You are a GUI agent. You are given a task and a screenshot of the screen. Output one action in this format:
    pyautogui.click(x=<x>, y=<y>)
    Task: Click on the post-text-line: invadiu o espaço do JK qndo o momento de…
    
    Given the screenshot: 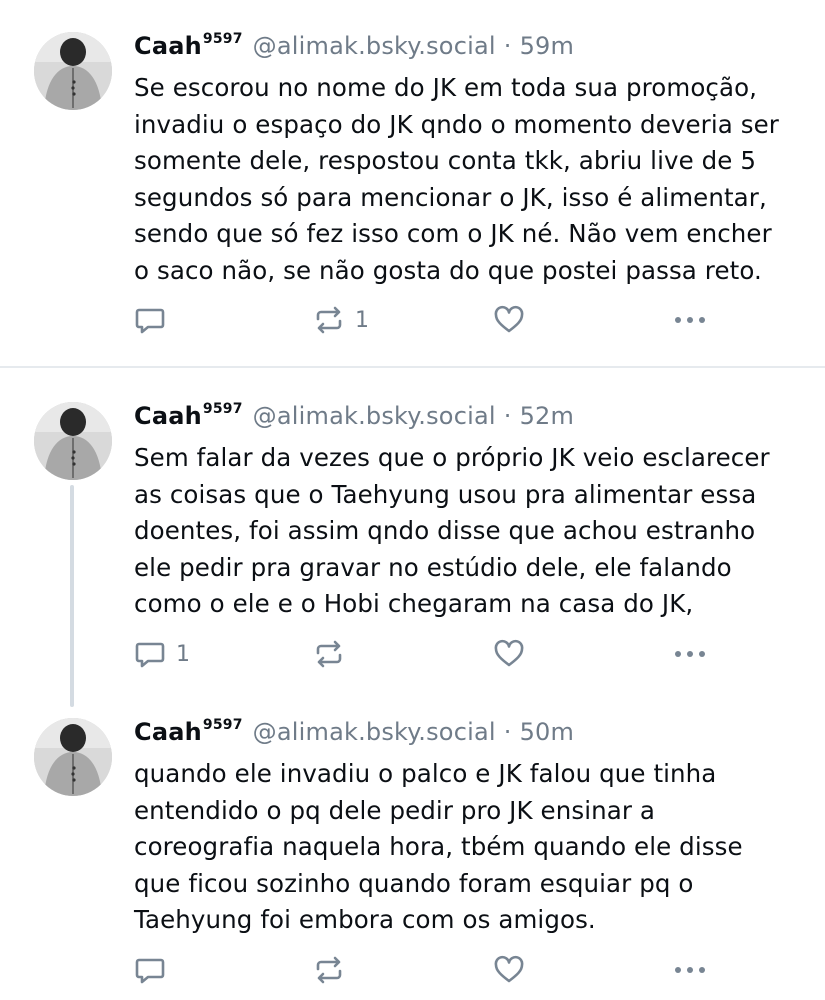 What is the action you would take?
    pyautogui.click(x=456, y=124)
    